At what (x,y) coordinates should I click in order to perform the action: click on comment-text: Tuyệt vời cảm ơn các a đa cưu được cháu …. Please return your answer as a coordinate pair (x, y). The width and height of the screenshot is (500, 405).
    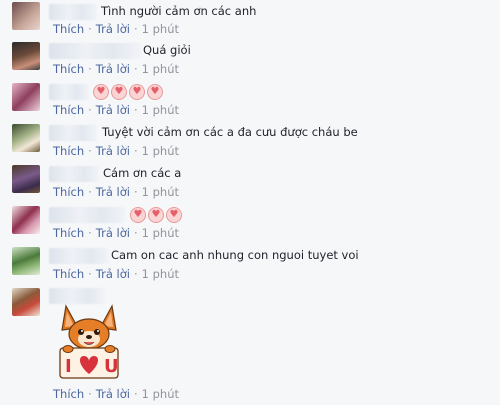
    Looking at the image, I should click on (230, 132).